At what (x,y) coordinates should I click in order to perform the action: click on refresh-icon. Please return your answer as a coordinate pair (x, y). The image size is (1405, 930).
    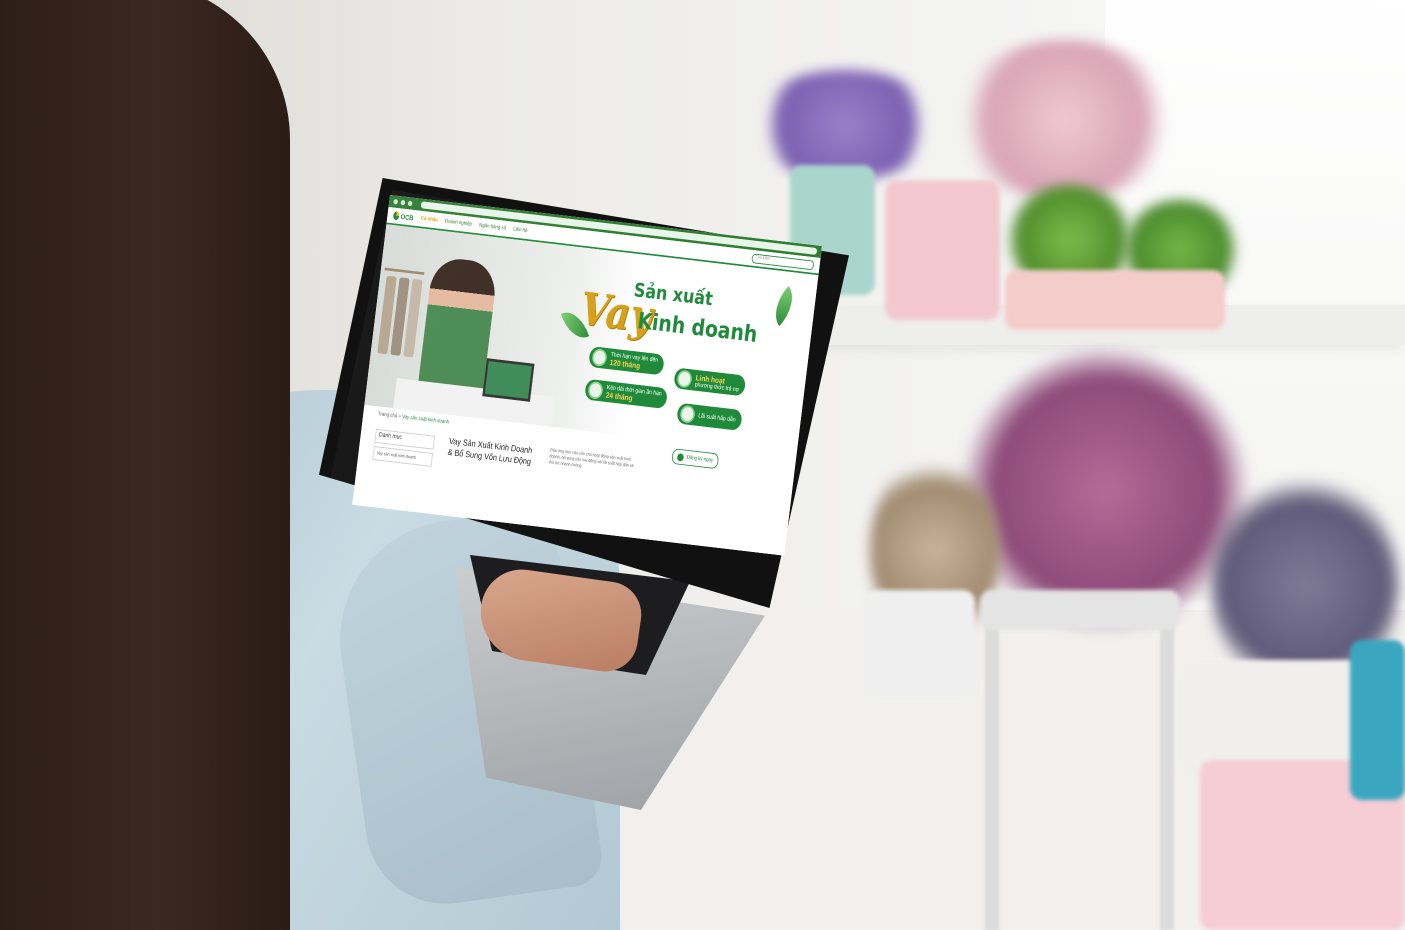
    Looking at the image, I should click on (684, 379).